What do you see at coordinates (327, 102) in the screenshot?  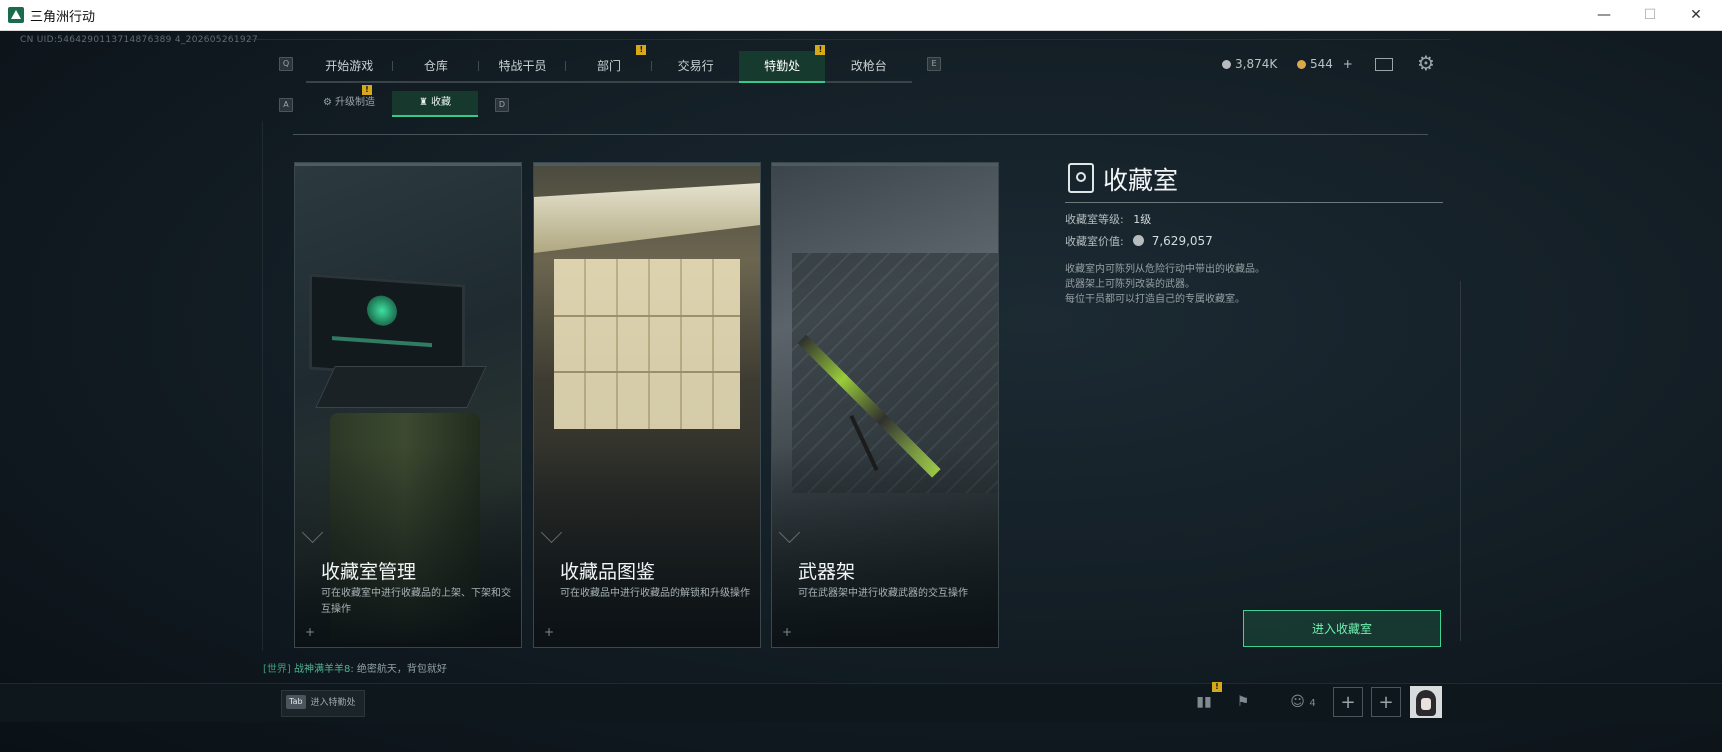 I see `wrench-icon: ⚙` at bounding box center [327, 102].